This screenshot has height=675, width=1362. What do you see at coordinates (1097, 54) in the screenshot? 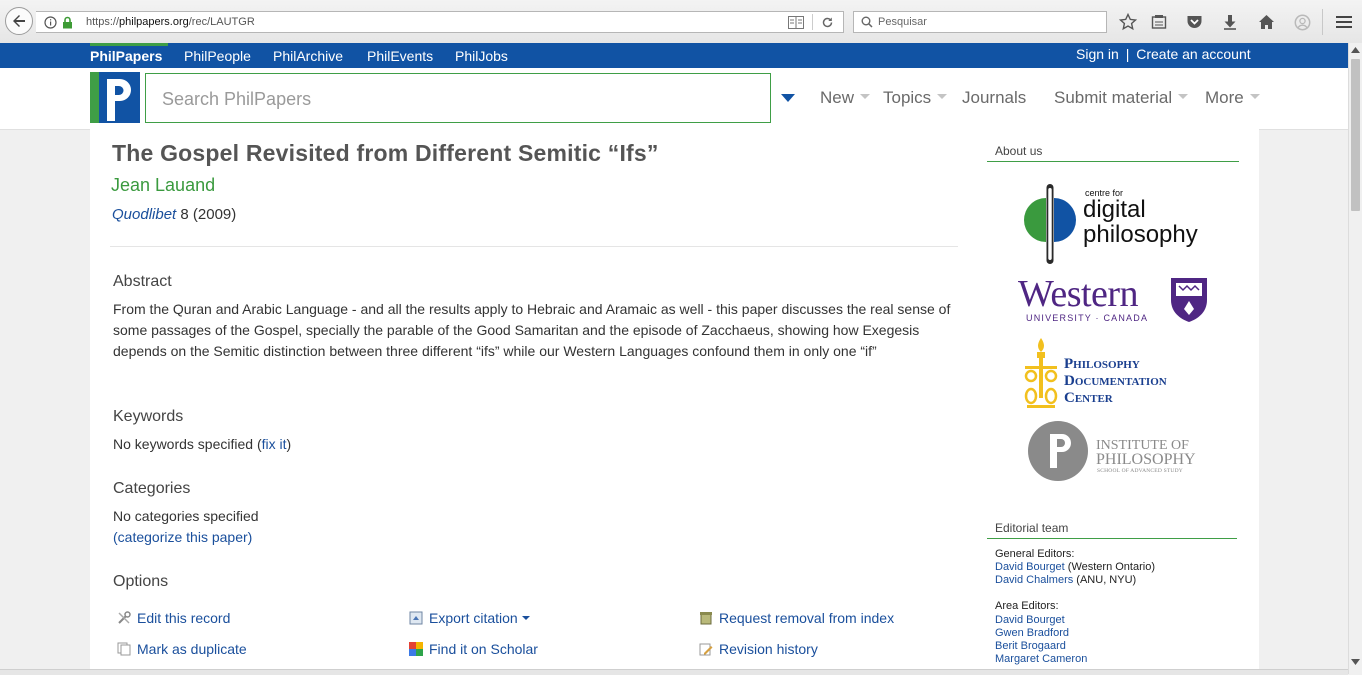
I see `sign-in-link: Sign in` at bounding box center [1097, 54].